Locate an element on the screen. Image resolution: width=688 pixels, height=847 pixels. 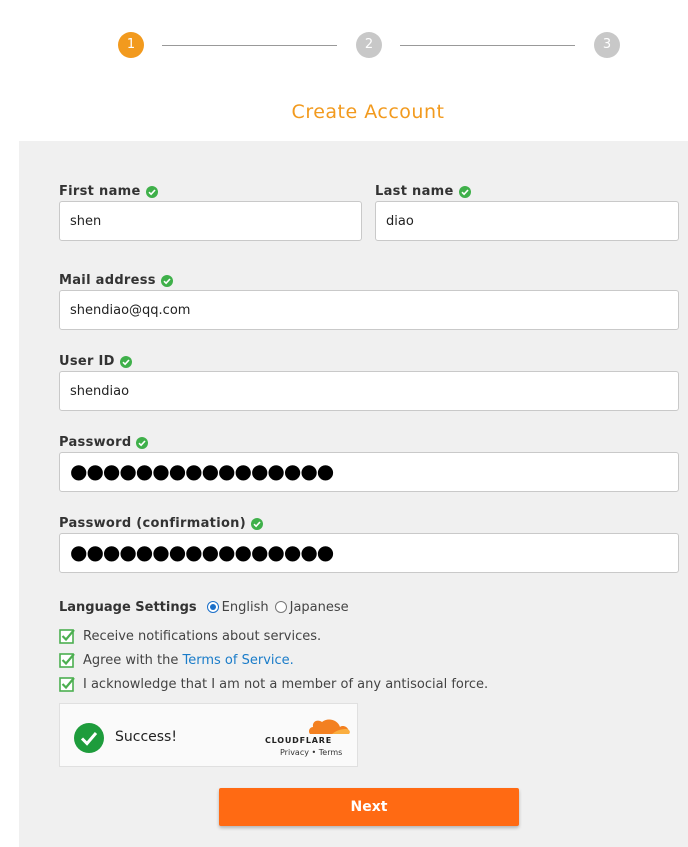
user-id-input is located at coordinates (369, 391).